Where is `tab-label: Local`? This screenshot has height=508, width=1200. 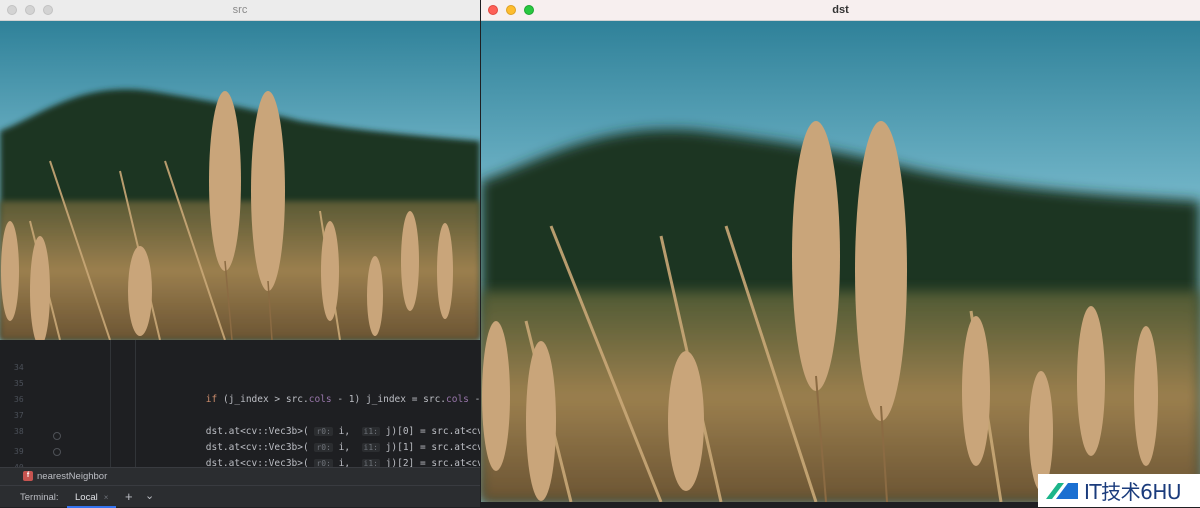 tab-label: Local is located at coordinates (86, 497).